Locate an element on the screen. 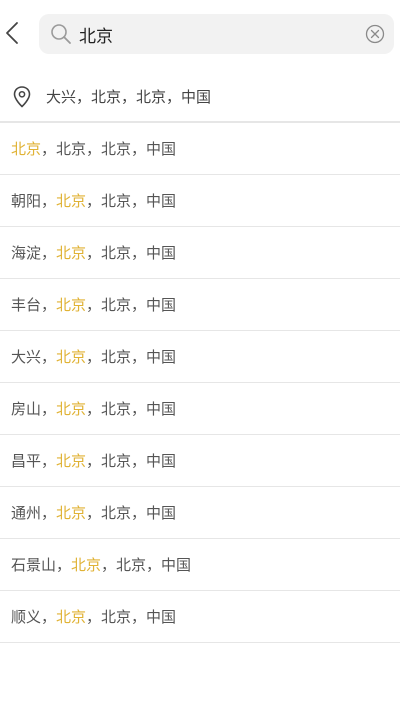  result-item: 通州，北京，北京，中国 is located at coordinates (200, 513).